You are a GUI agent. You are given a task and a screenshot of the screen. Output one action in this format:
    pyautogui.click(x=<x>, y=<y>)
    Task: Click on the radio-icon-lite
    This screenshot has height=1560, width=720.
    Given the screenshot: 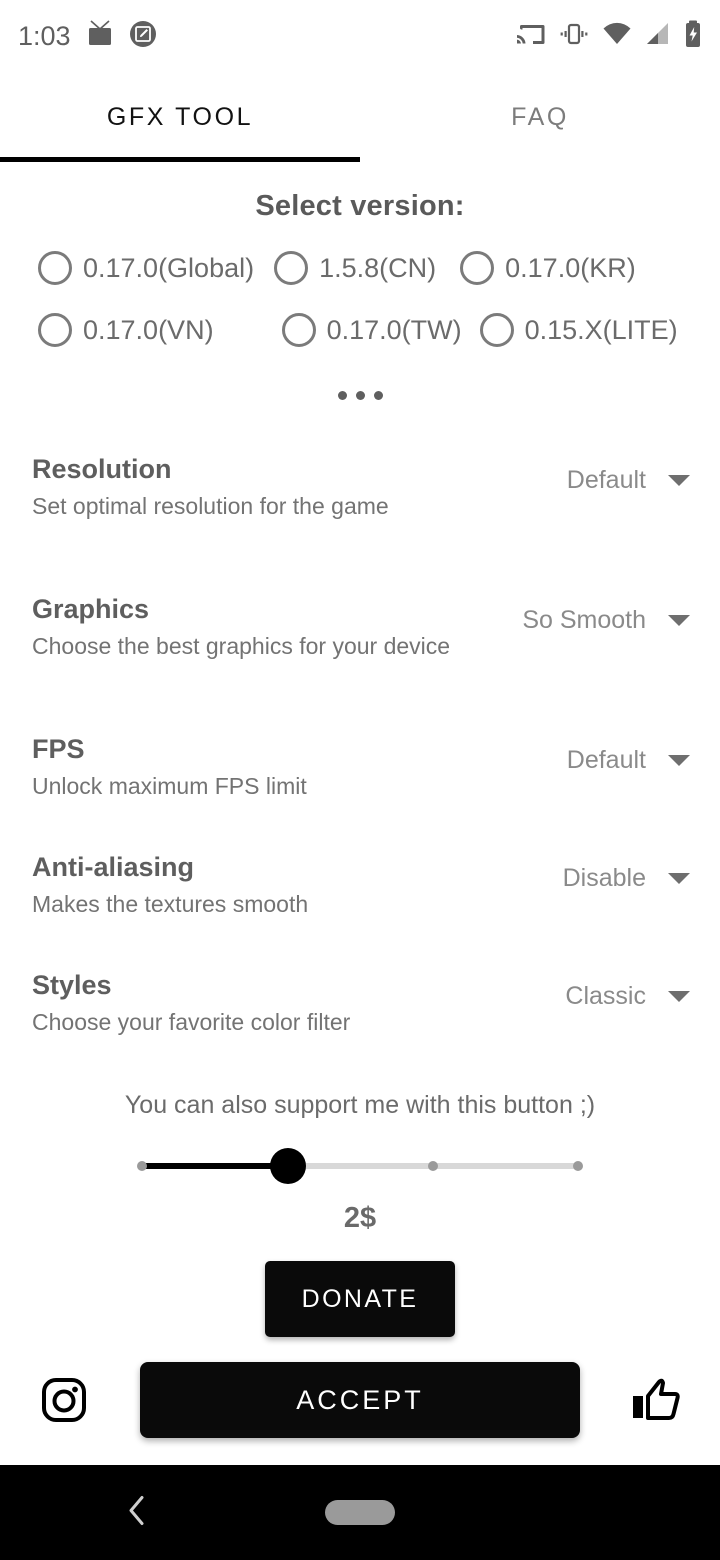 What is the action you would take?
    pyautogui.click(x=496, y=330)
    